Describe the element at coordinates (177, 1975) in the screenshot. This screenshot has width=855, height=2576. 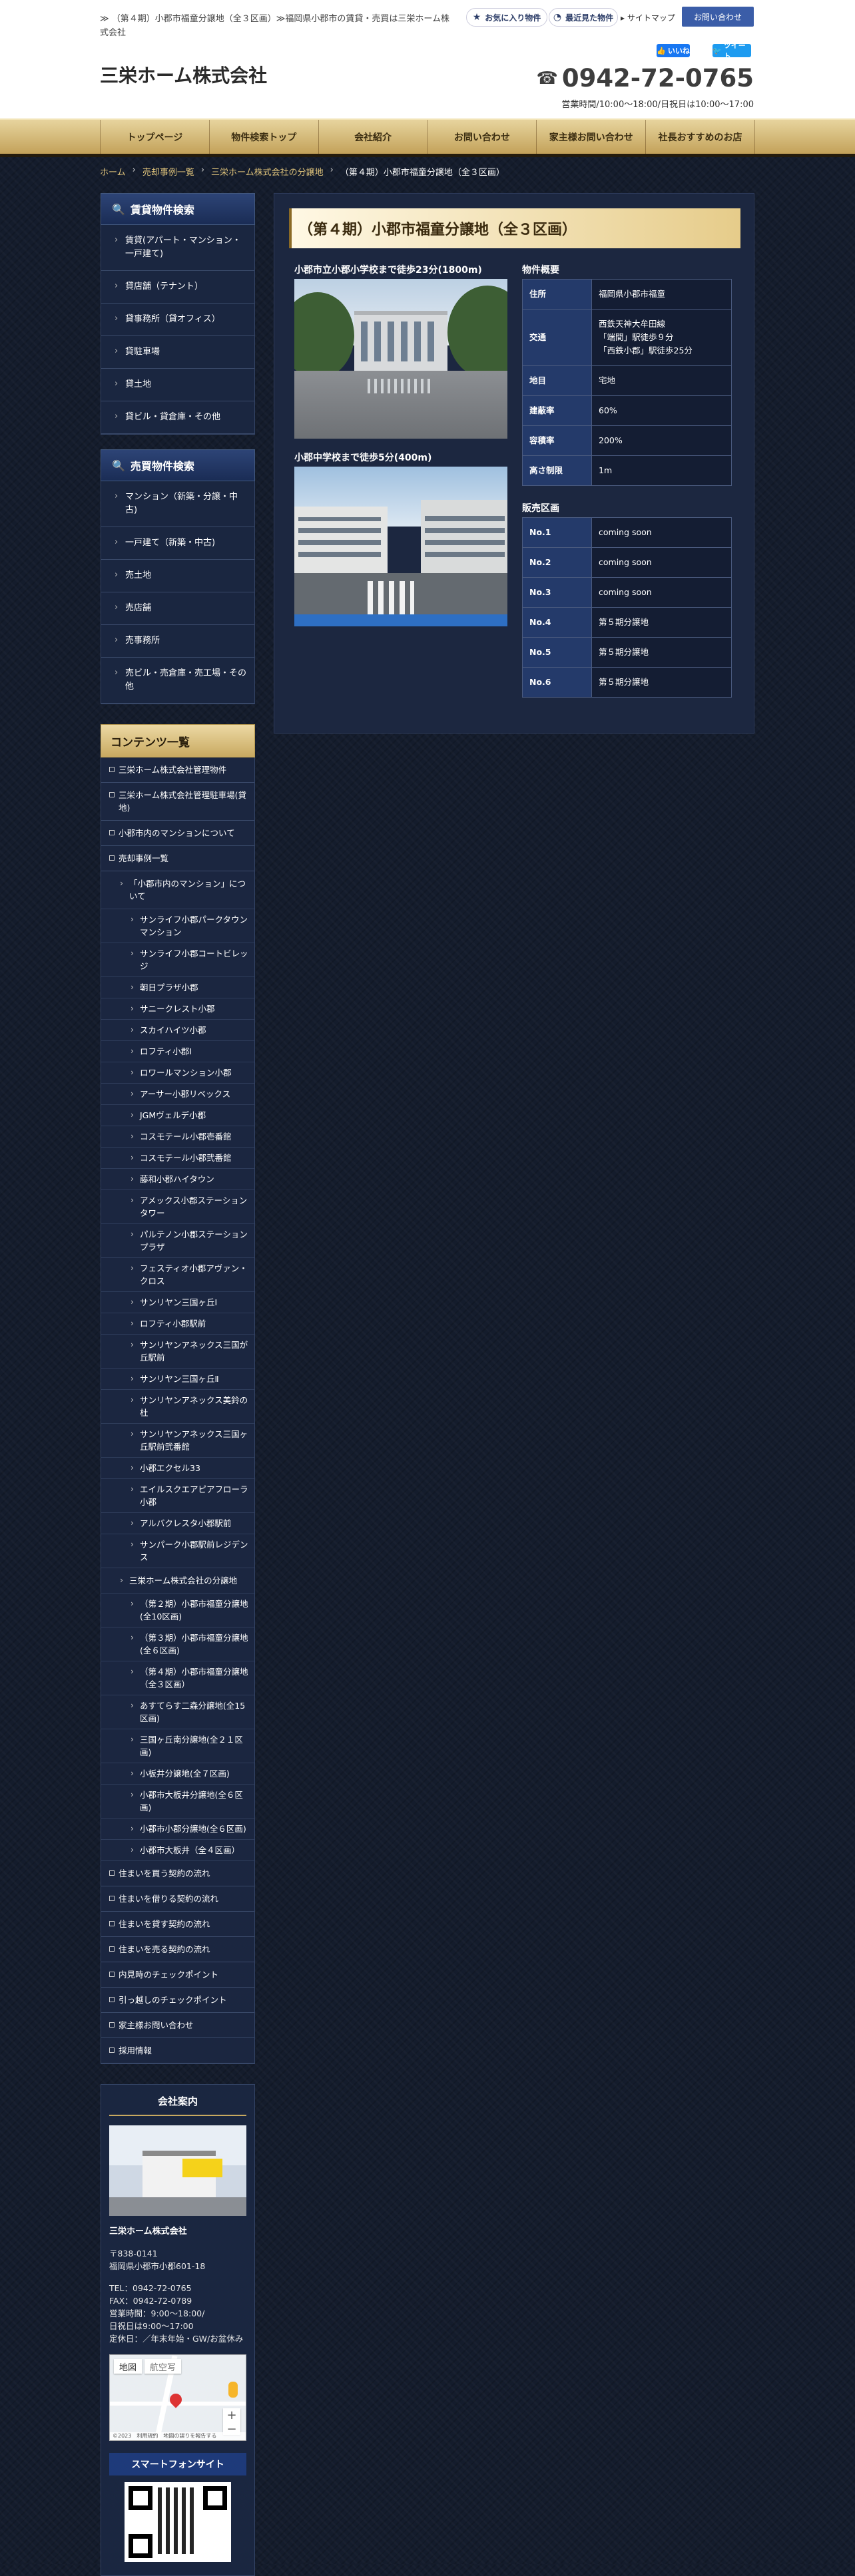
I see `contents-item: 内見時のチェックポイント` at that location.